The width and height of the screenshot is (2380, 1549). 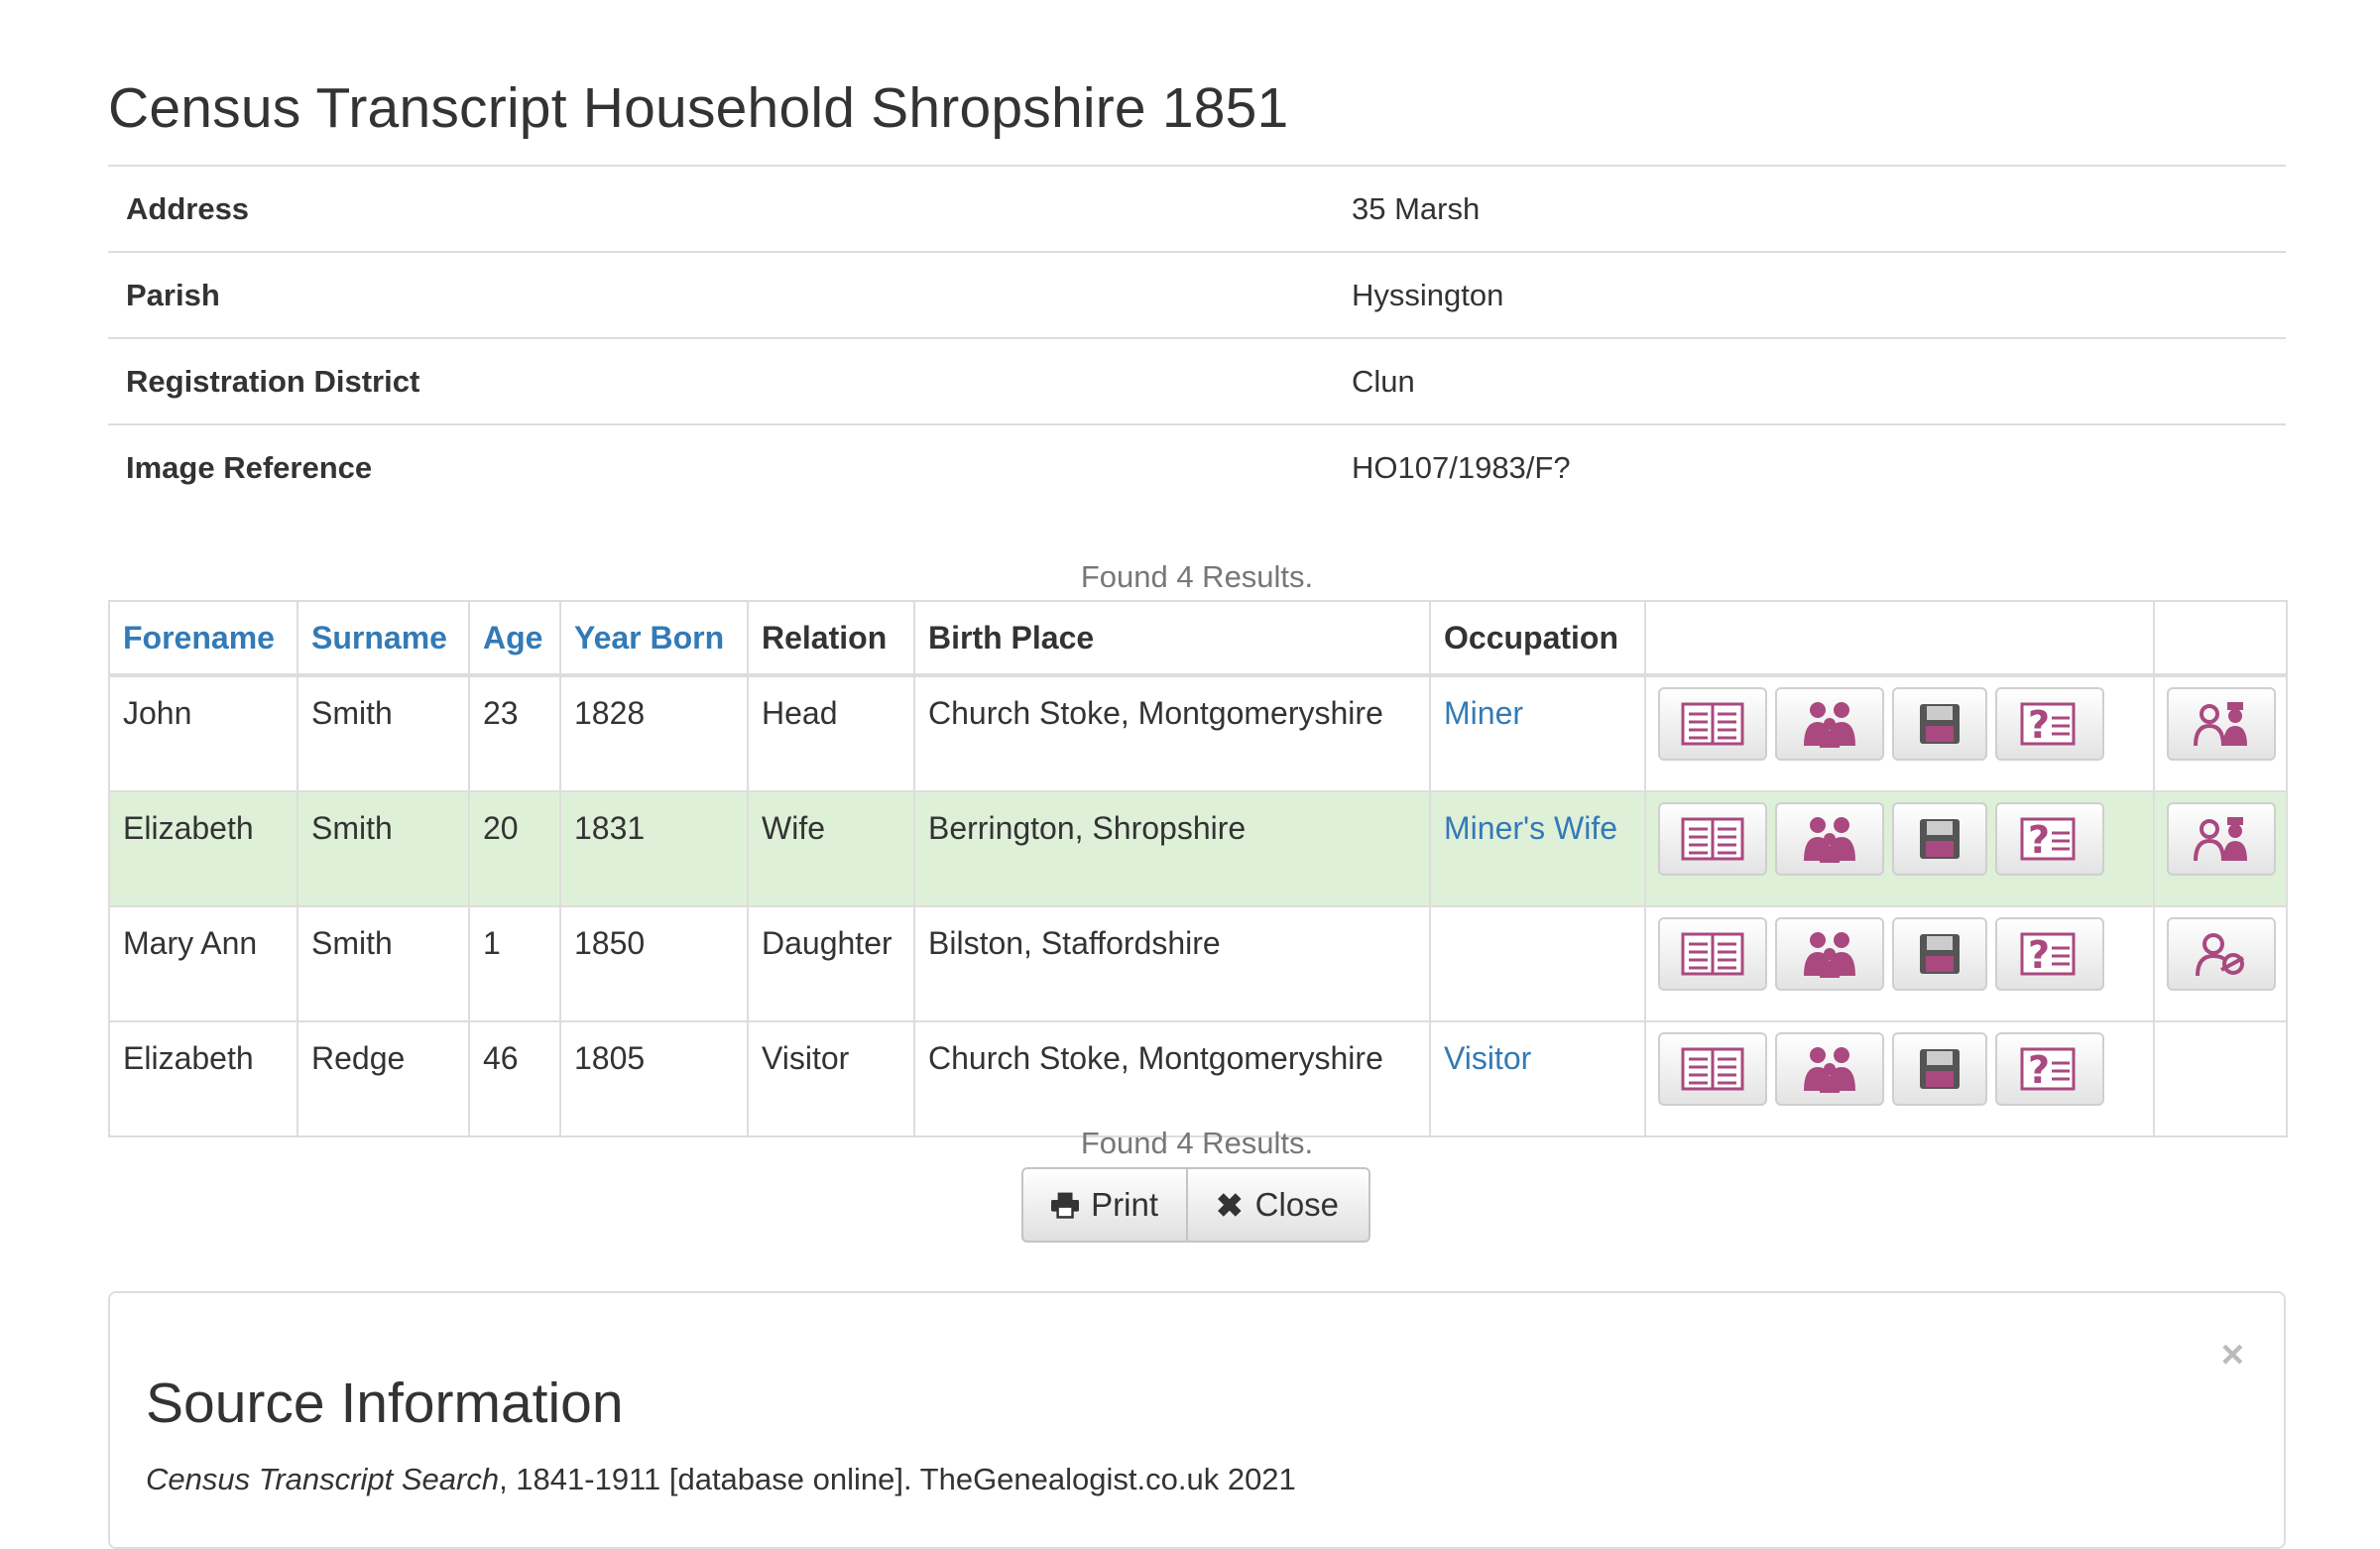 I want to click on cell-birth-place: Berrington, Shropshire, so click(x=1172, y=848).